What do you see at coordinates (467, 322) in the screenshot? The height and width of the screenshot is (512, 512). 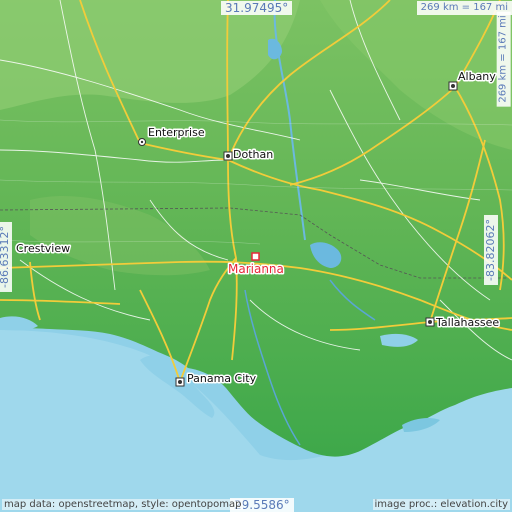 I see `place-label-tallahassee: Tallahassee` at bounding box center [467, 322].